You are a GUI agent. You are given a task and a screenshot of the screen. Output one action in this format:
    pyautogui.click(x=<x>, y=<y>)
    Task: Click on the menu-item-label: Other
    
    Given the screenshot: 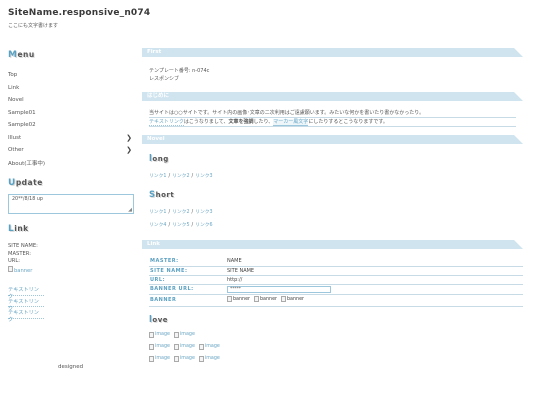 What is the action you would take?
    pyautogui.click(x=16, y=150)
    